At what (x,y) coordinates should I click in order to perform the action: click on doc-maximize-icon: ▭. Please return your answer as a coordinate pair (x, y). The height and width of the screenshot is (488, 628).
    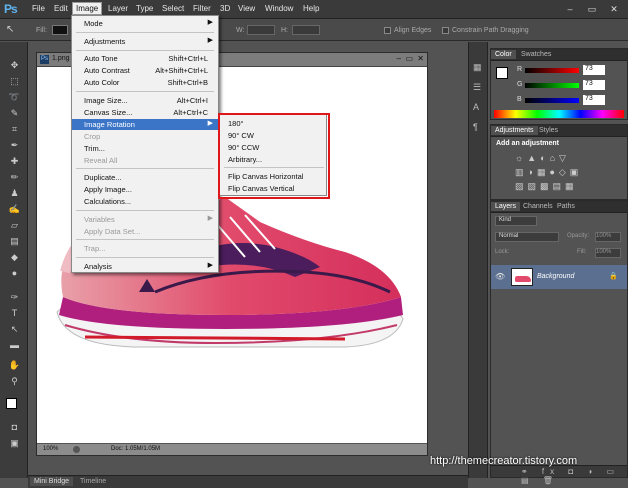
    Looking at the image, I should click on (409, 58).